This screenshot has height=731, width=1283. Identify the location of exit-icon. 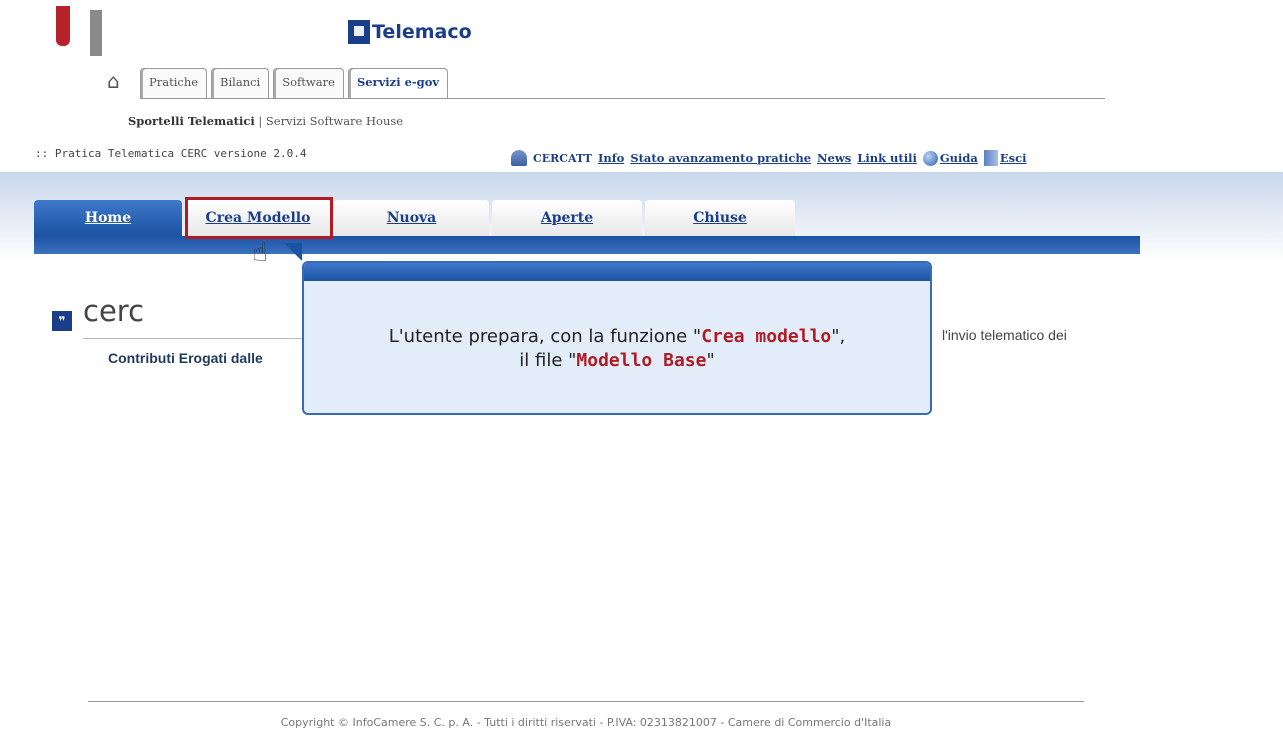
(990, 158).